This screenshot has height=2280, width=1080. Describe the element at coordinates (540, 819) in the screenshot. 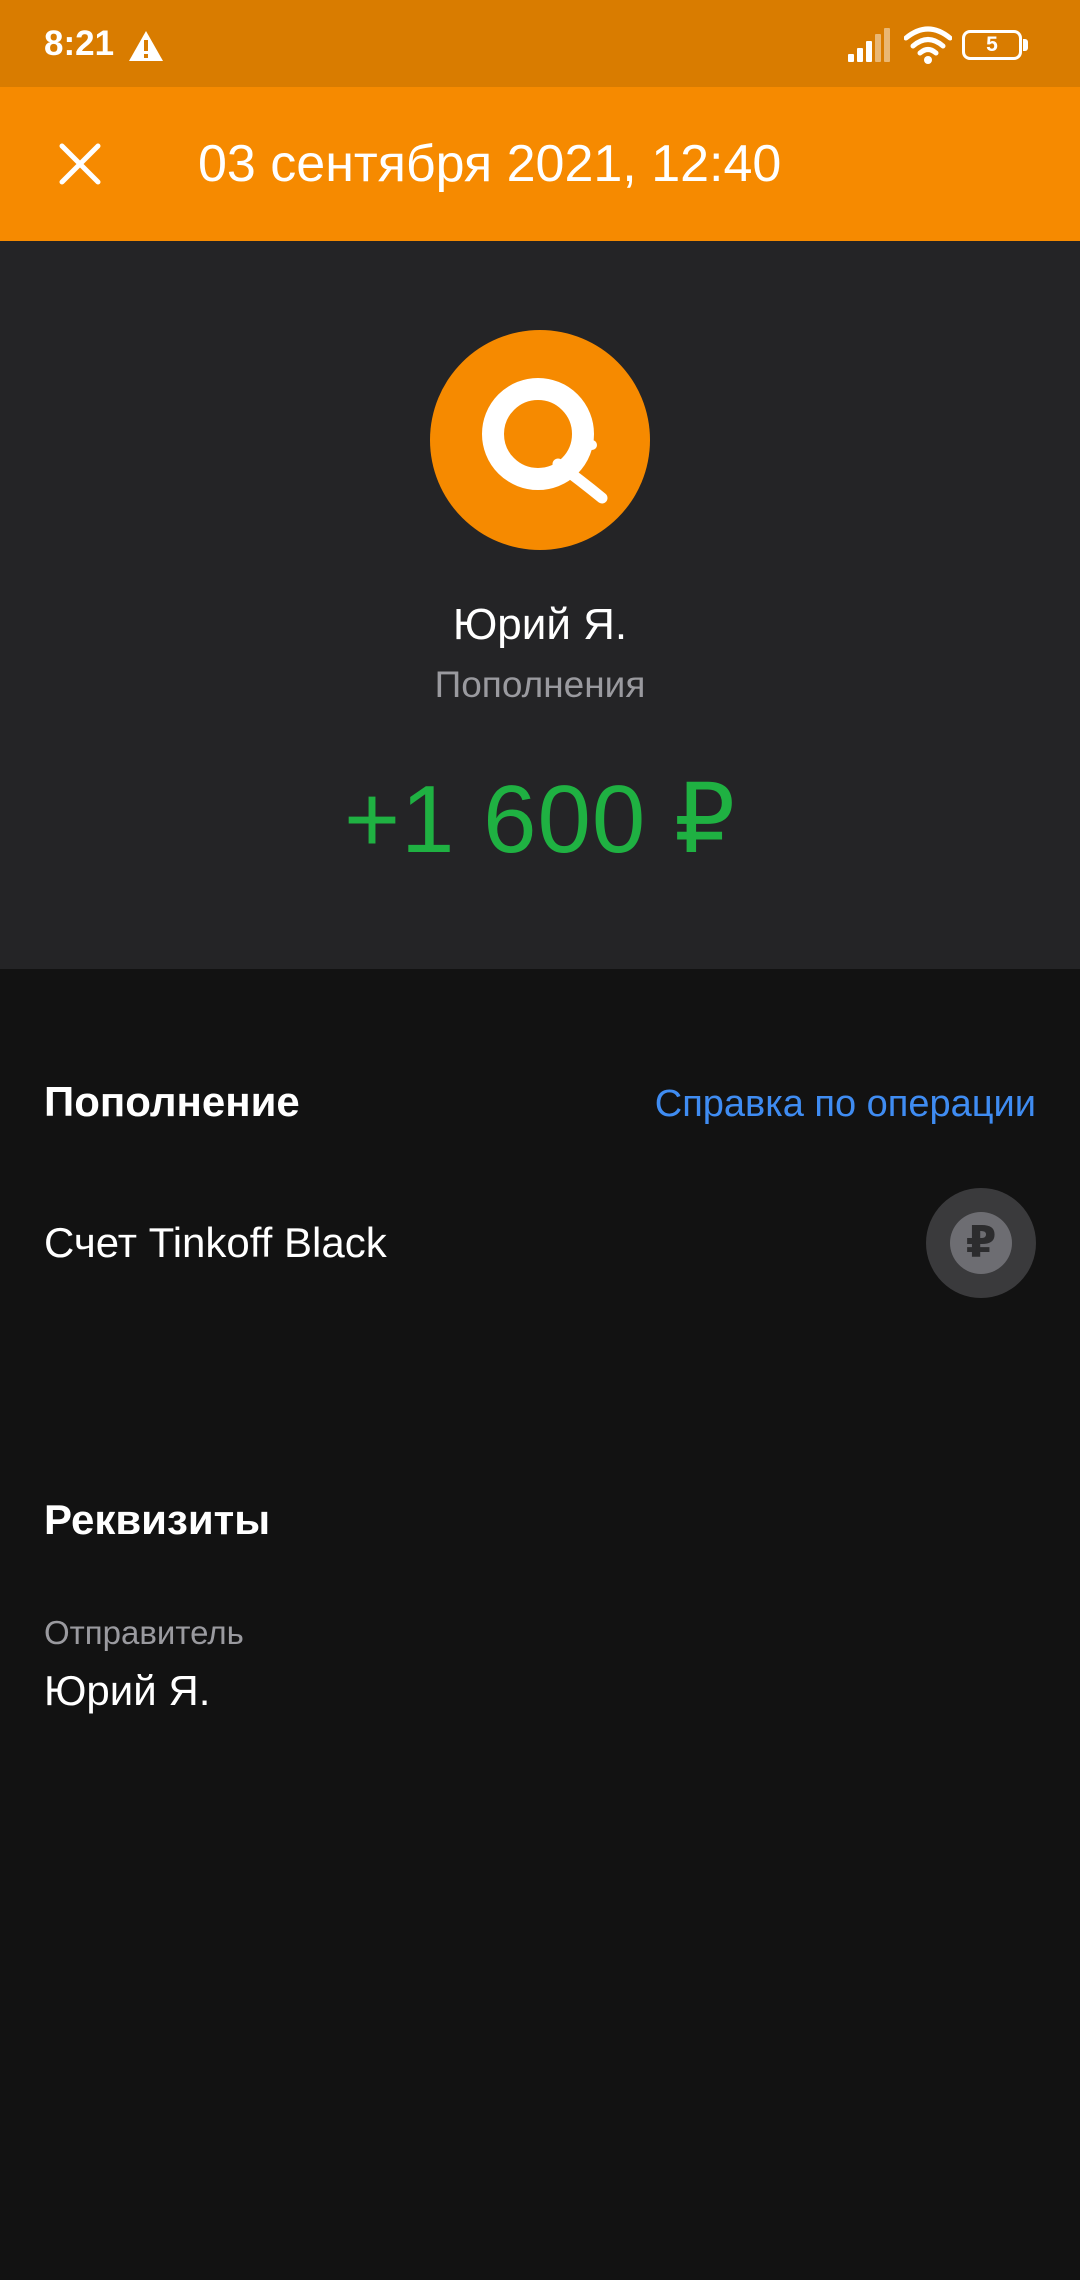

I see `transaction-amount: +1 600 ₽` at that location.